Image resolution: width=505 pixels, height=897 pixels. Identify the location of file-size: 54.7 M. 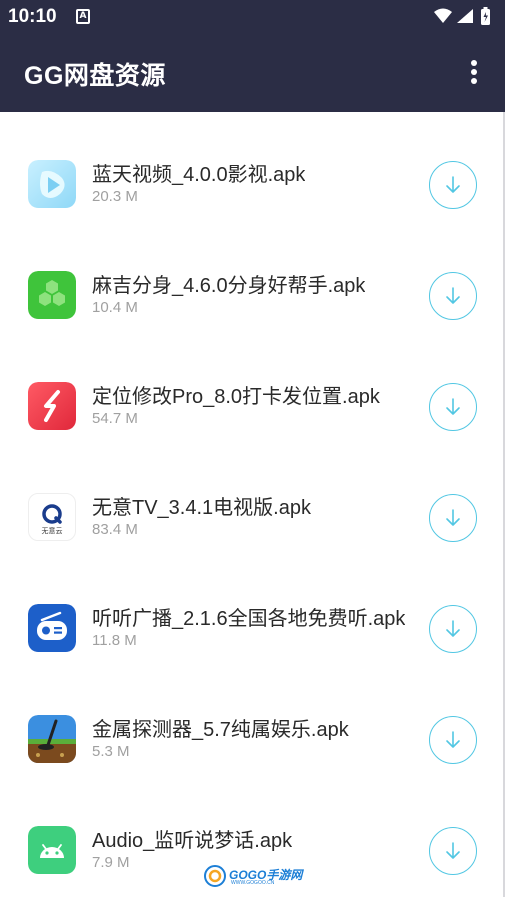
(115, 418).